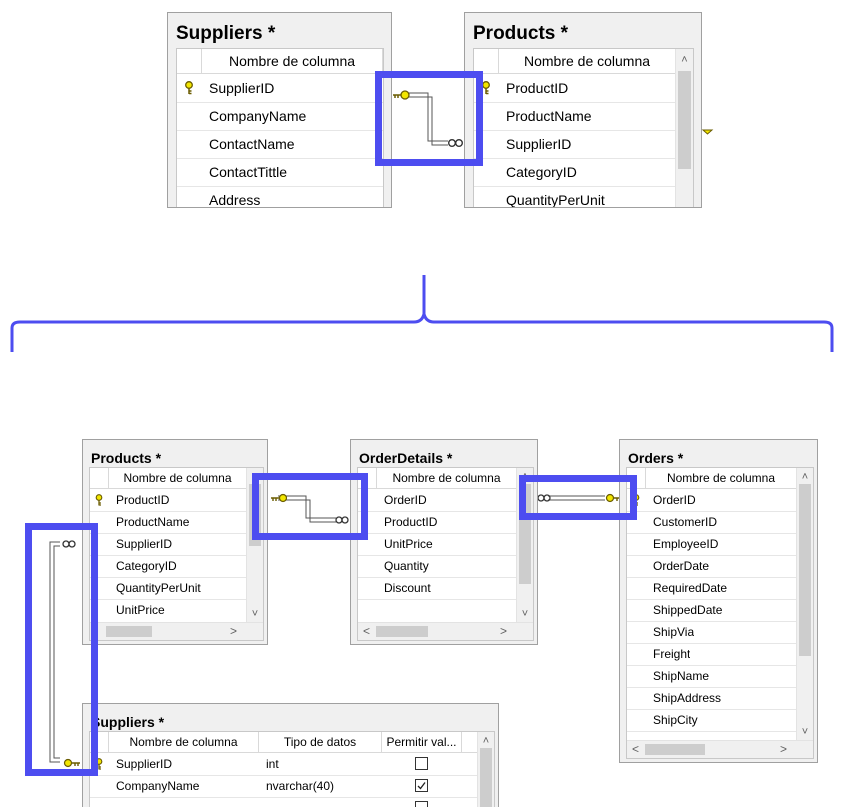 The height and width of the screenshot is (807, 851). Describe the element at coordinates (176, 631) in the screenshot. I see `horizontal-scrollbar: >` at that location.